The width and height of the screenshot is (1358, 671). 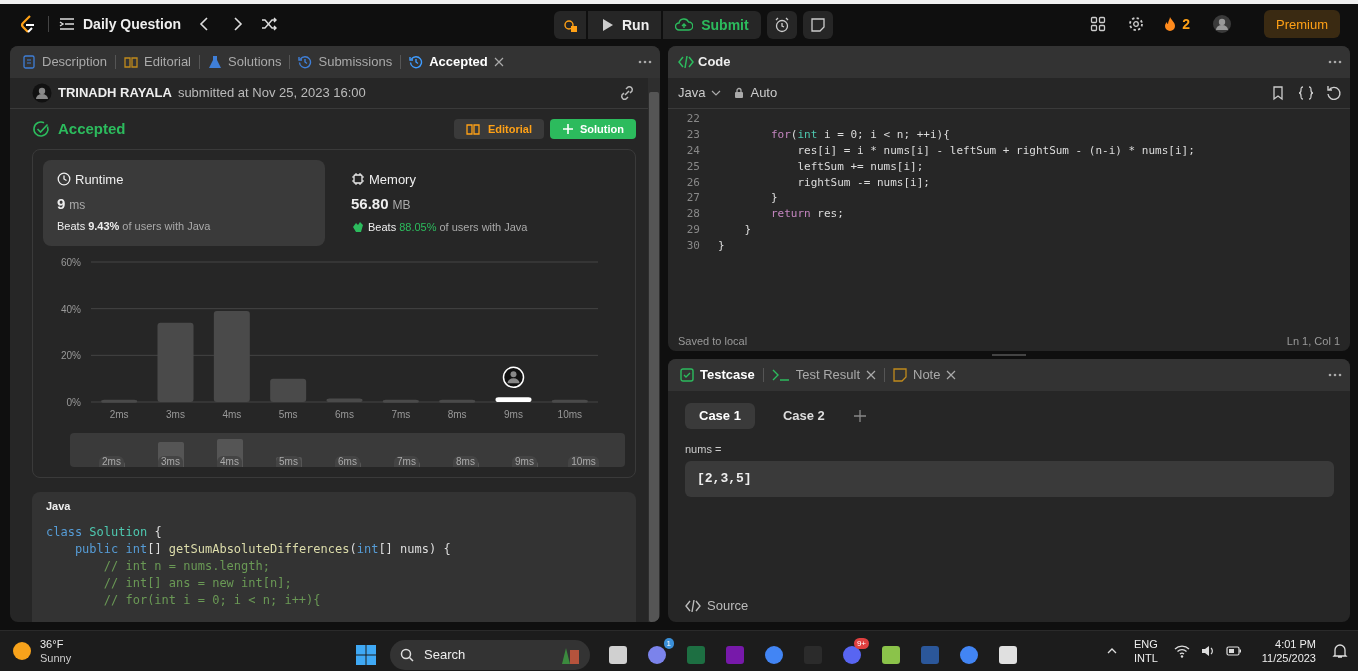 What do you see at coordinates (366, 654) in the screenshot?
I see `start-icon` at bounding box center [366, 654].